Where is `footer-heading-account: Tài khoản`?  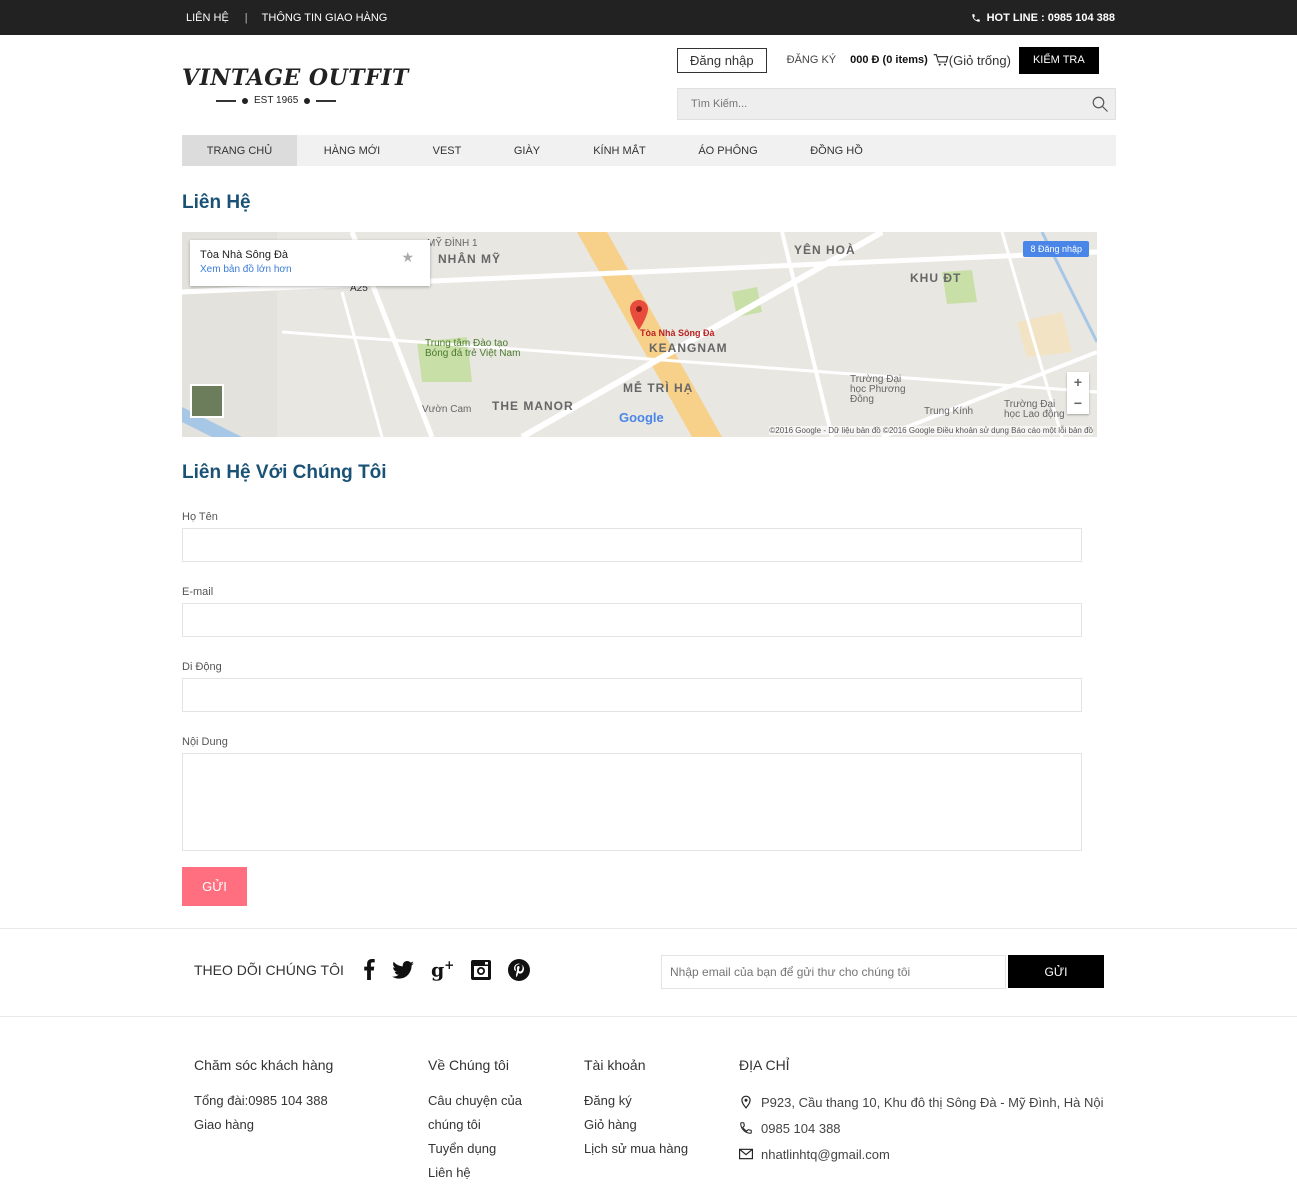
footer-heading-account: Tài khoản is located at coordinates (615, 1065).